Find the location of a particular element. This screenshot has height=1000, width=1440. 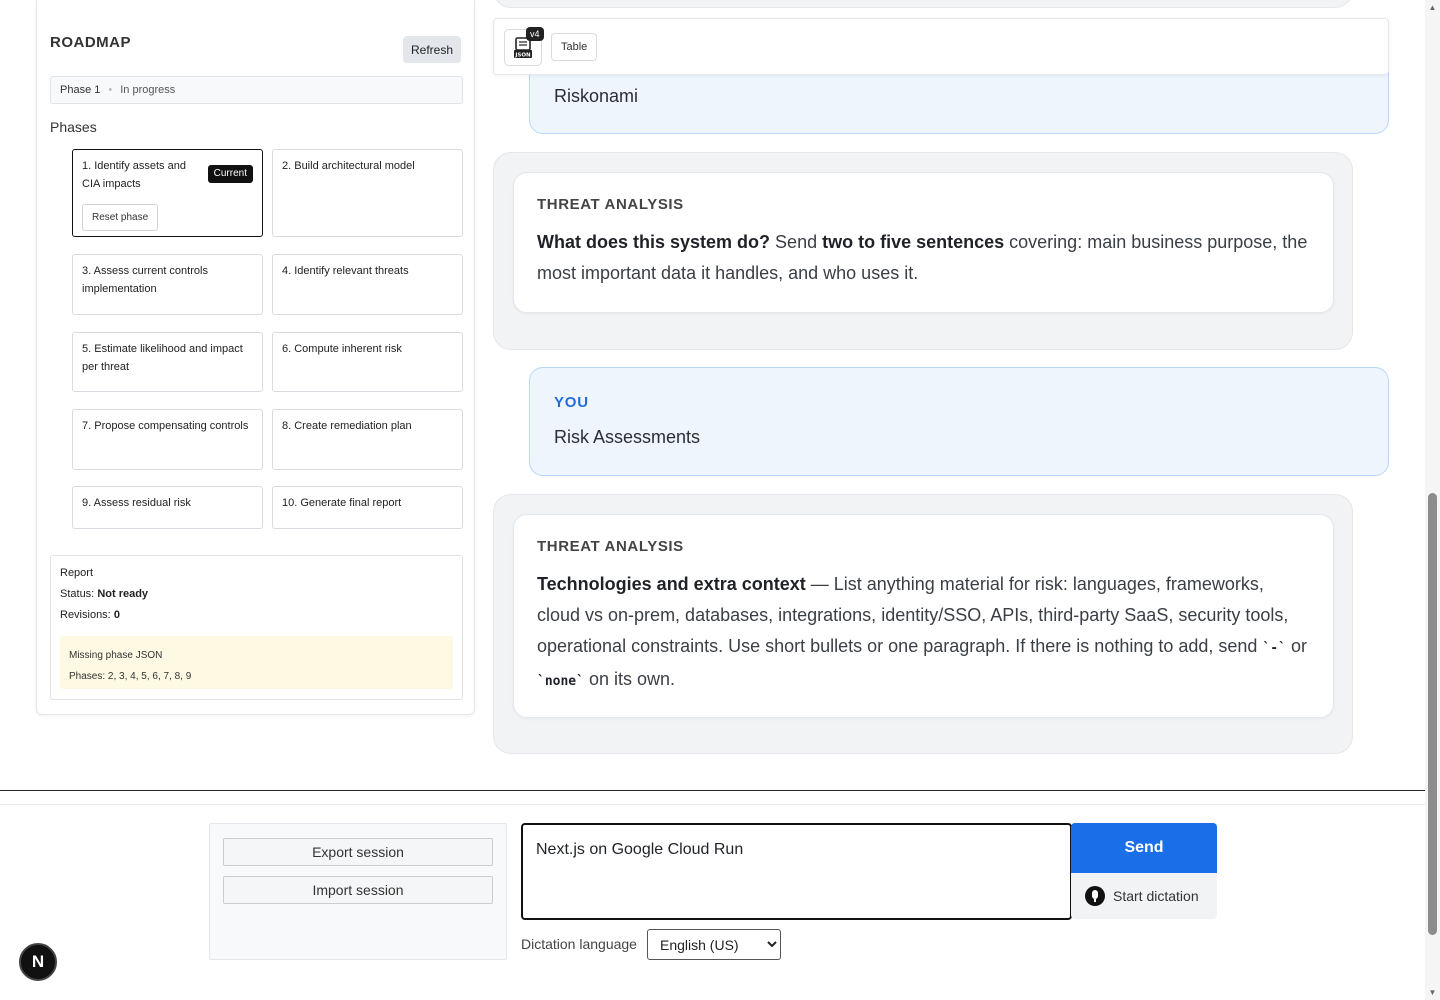

ai-emphasis: two to five sentences is located at coordinates (913, 242).